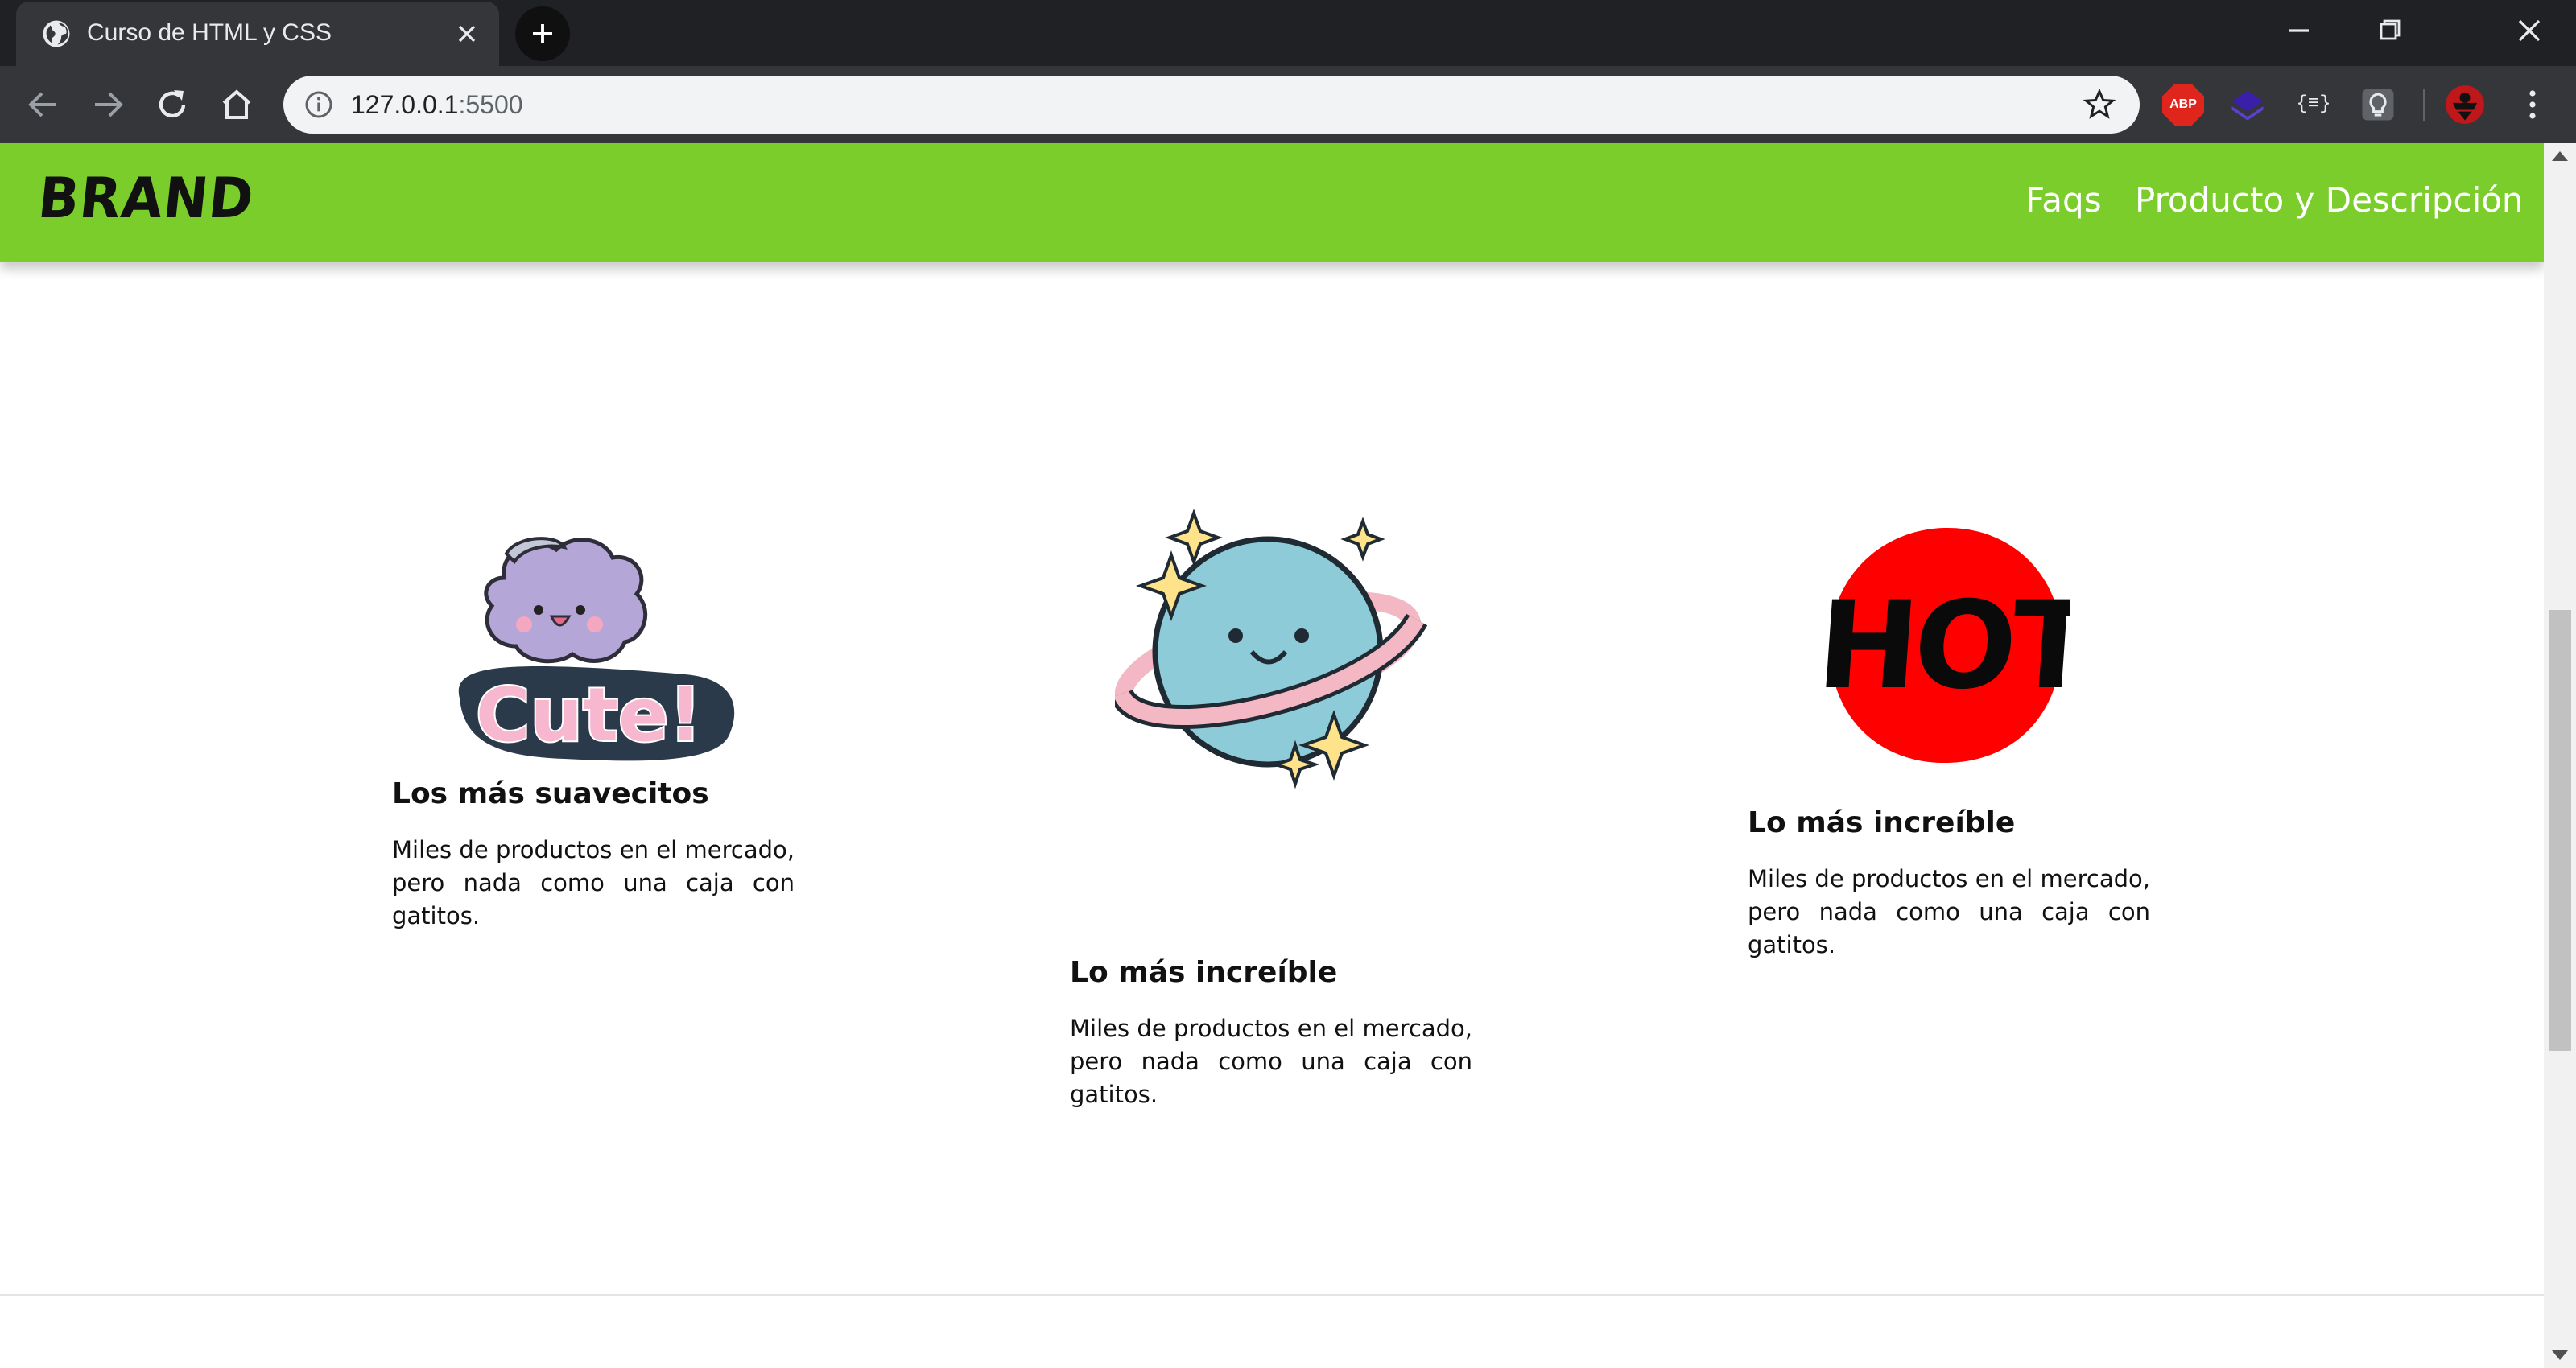 This screenshot has height=1368, width=2576. Describe the element at coordinates (466, 33) in the screenshot. I see `close-tab-icon` at that location.